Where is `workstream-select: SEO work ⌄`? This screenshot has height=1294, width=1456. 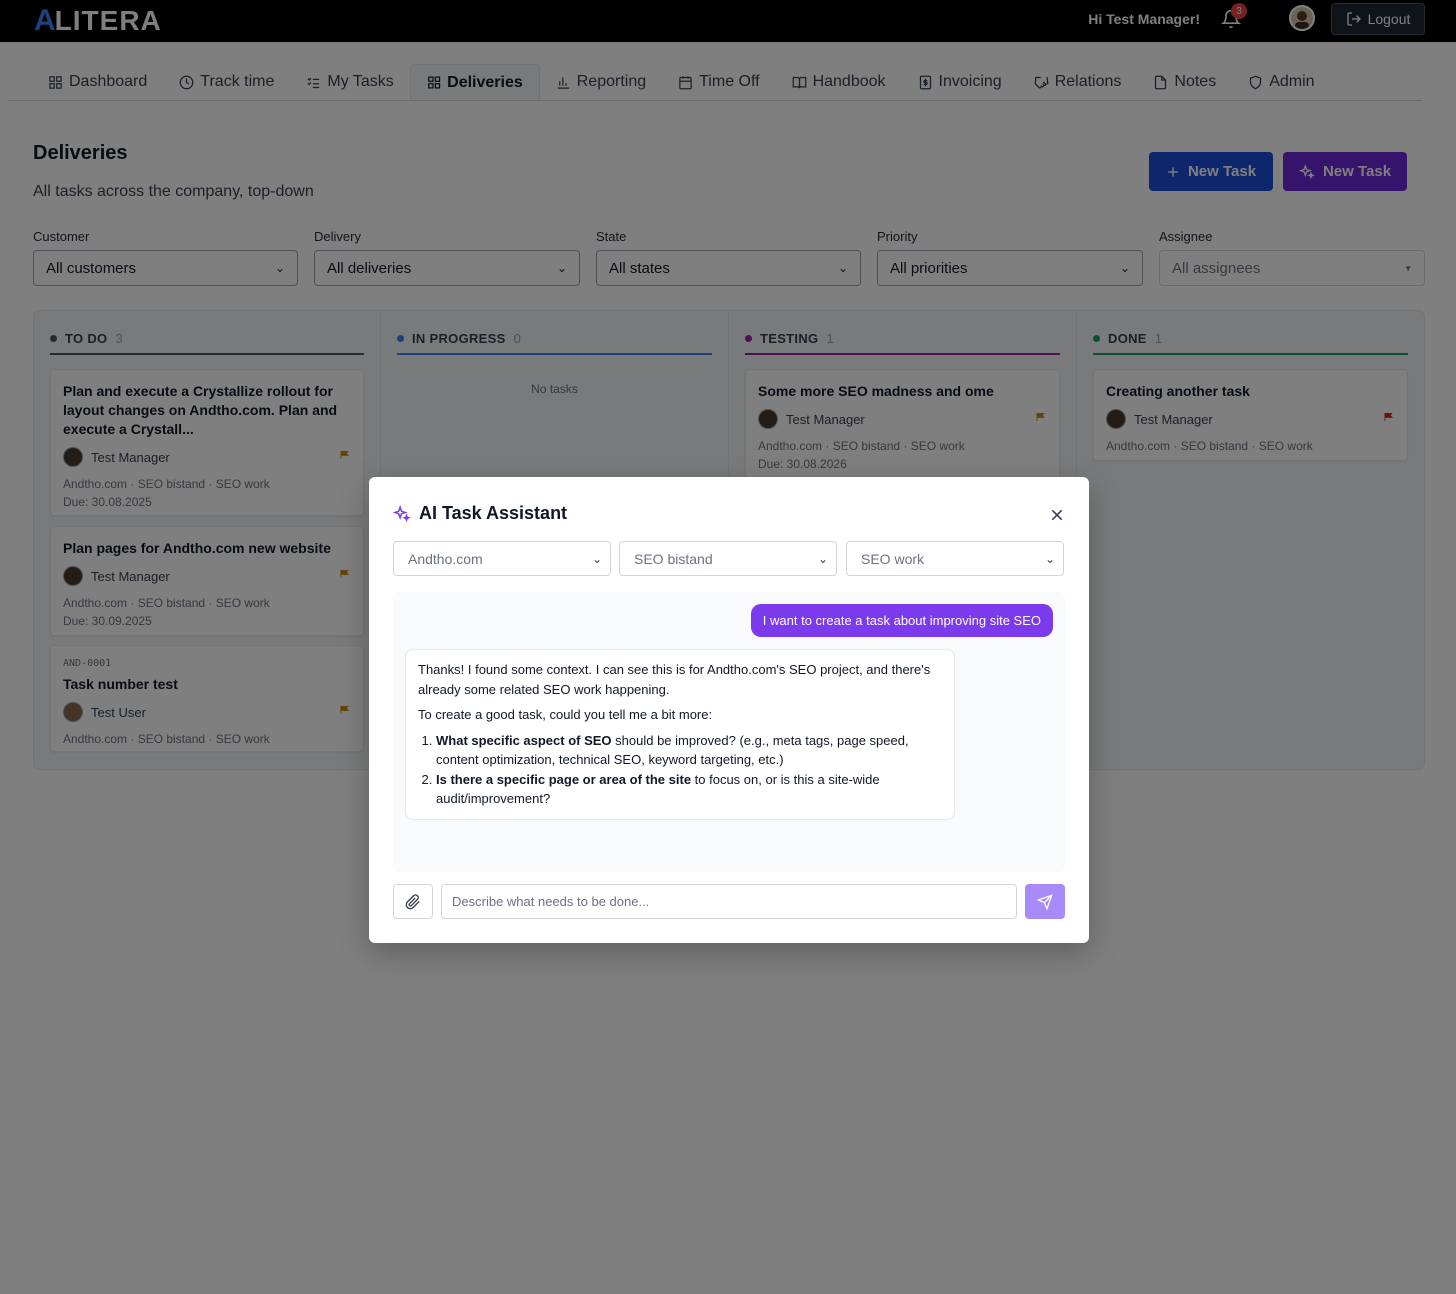
workstream-select: SEO work ⌄ is located at coordinates (955, 558).